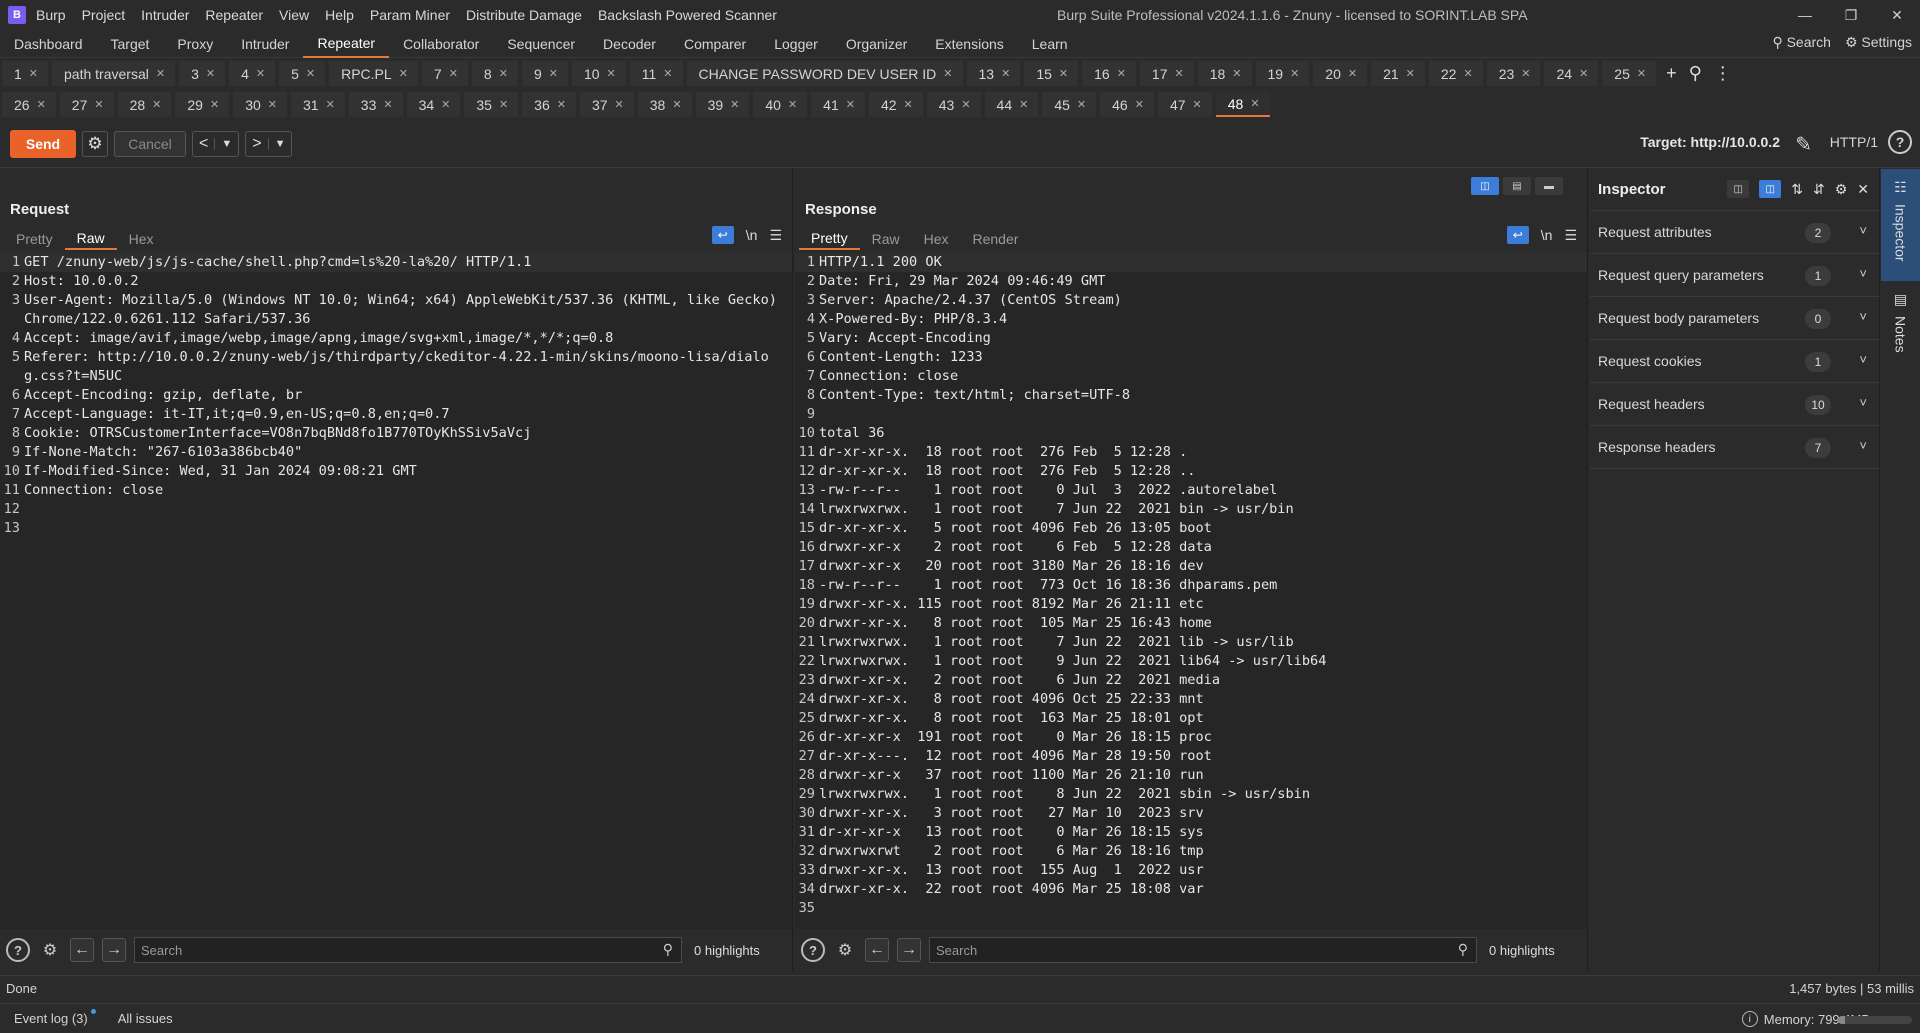 The height and width of the screenshot is (1033, 1920). I want to click on repeater-tab: 45 ✕, so click(1069, 104).